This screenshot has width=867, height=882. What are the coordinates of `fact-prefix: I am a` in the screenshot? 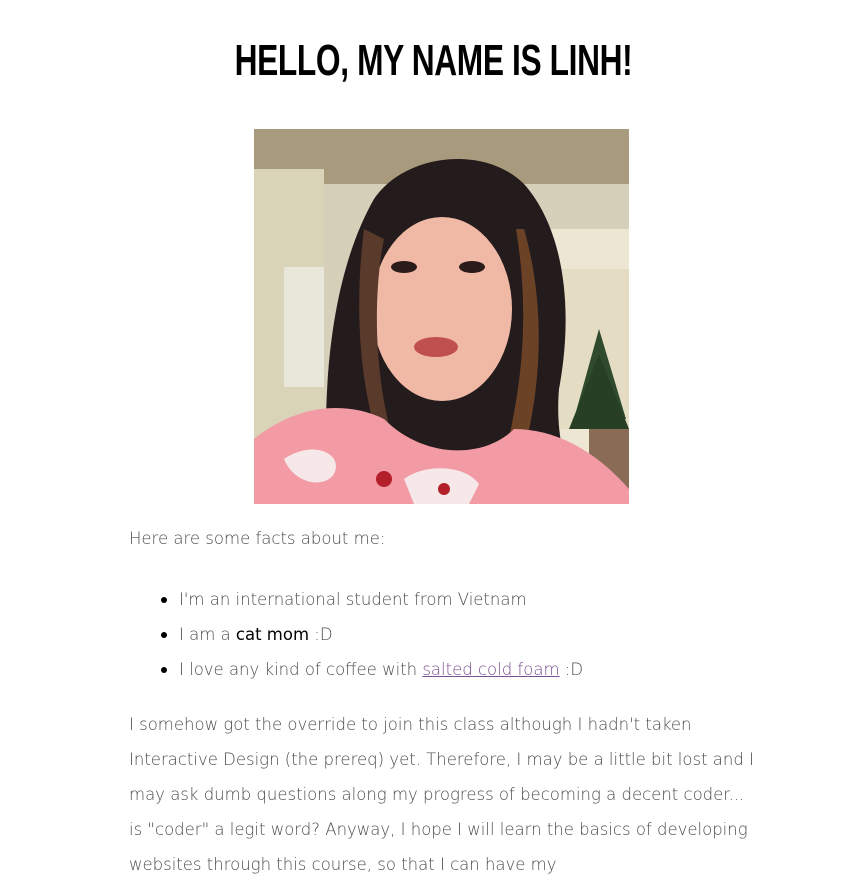 It's located at (207, 634).